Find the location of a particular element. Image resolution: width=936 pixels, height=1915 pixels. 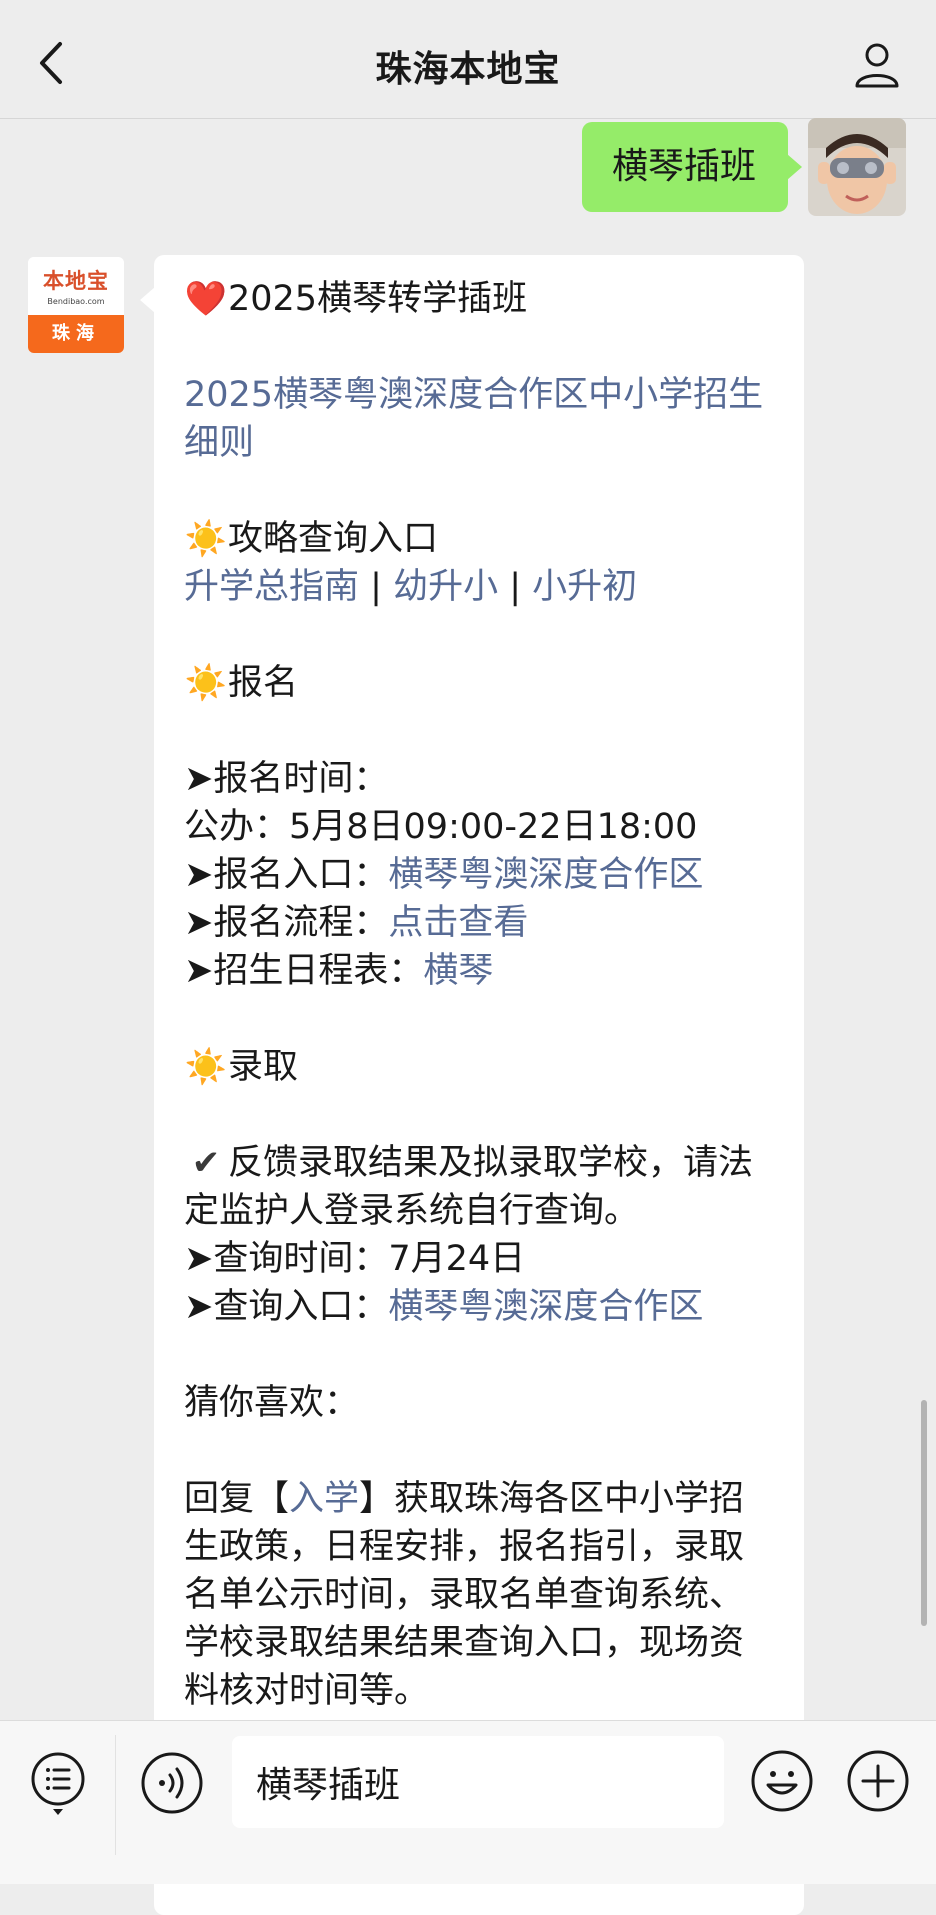

admit-note: 反馈录取结果及拟录取学校，请法定监护人登录系统自行查询。 is located at coordinates (469, 1187).